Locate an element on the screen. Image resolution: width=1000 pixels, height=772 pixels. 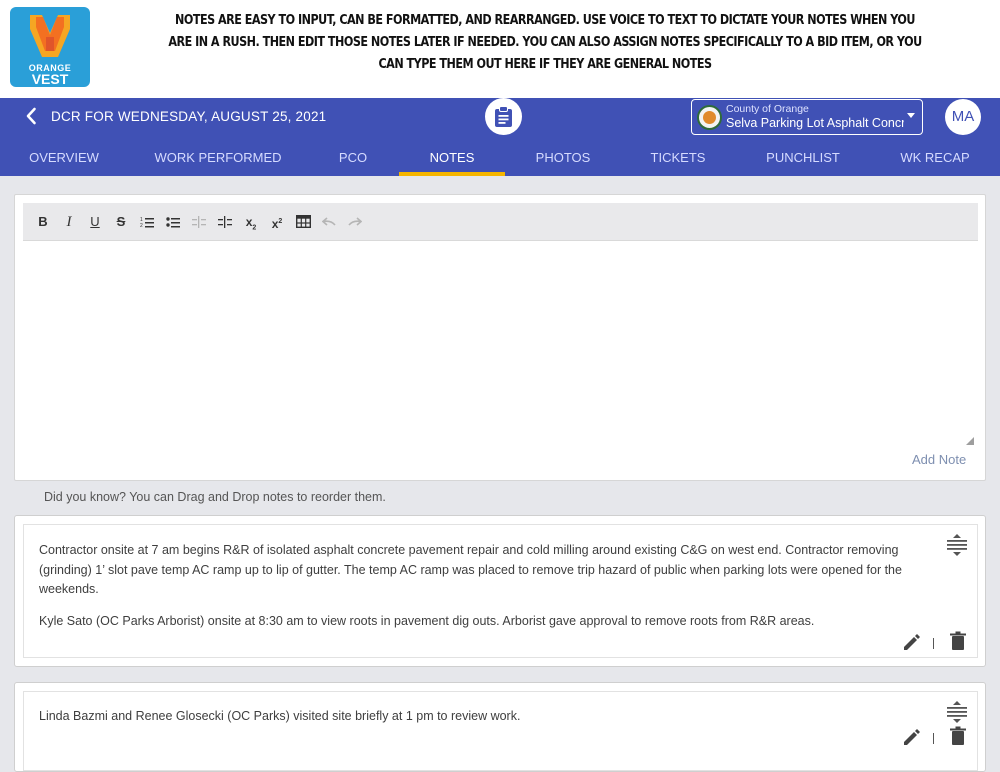
superscript-icon: x2 is located at coordinates (277, 222).